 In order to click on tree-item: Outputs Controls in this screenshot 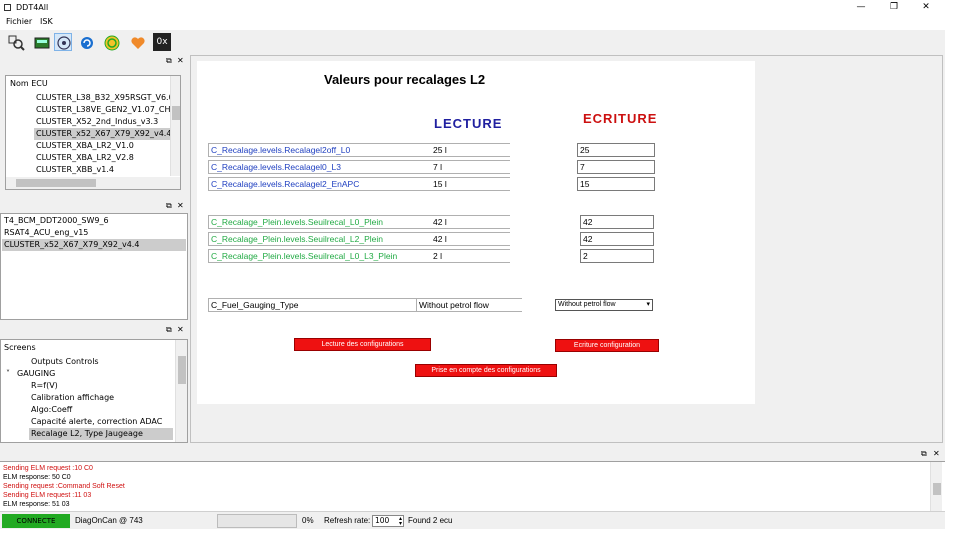, I will do `click(65, 362)`.